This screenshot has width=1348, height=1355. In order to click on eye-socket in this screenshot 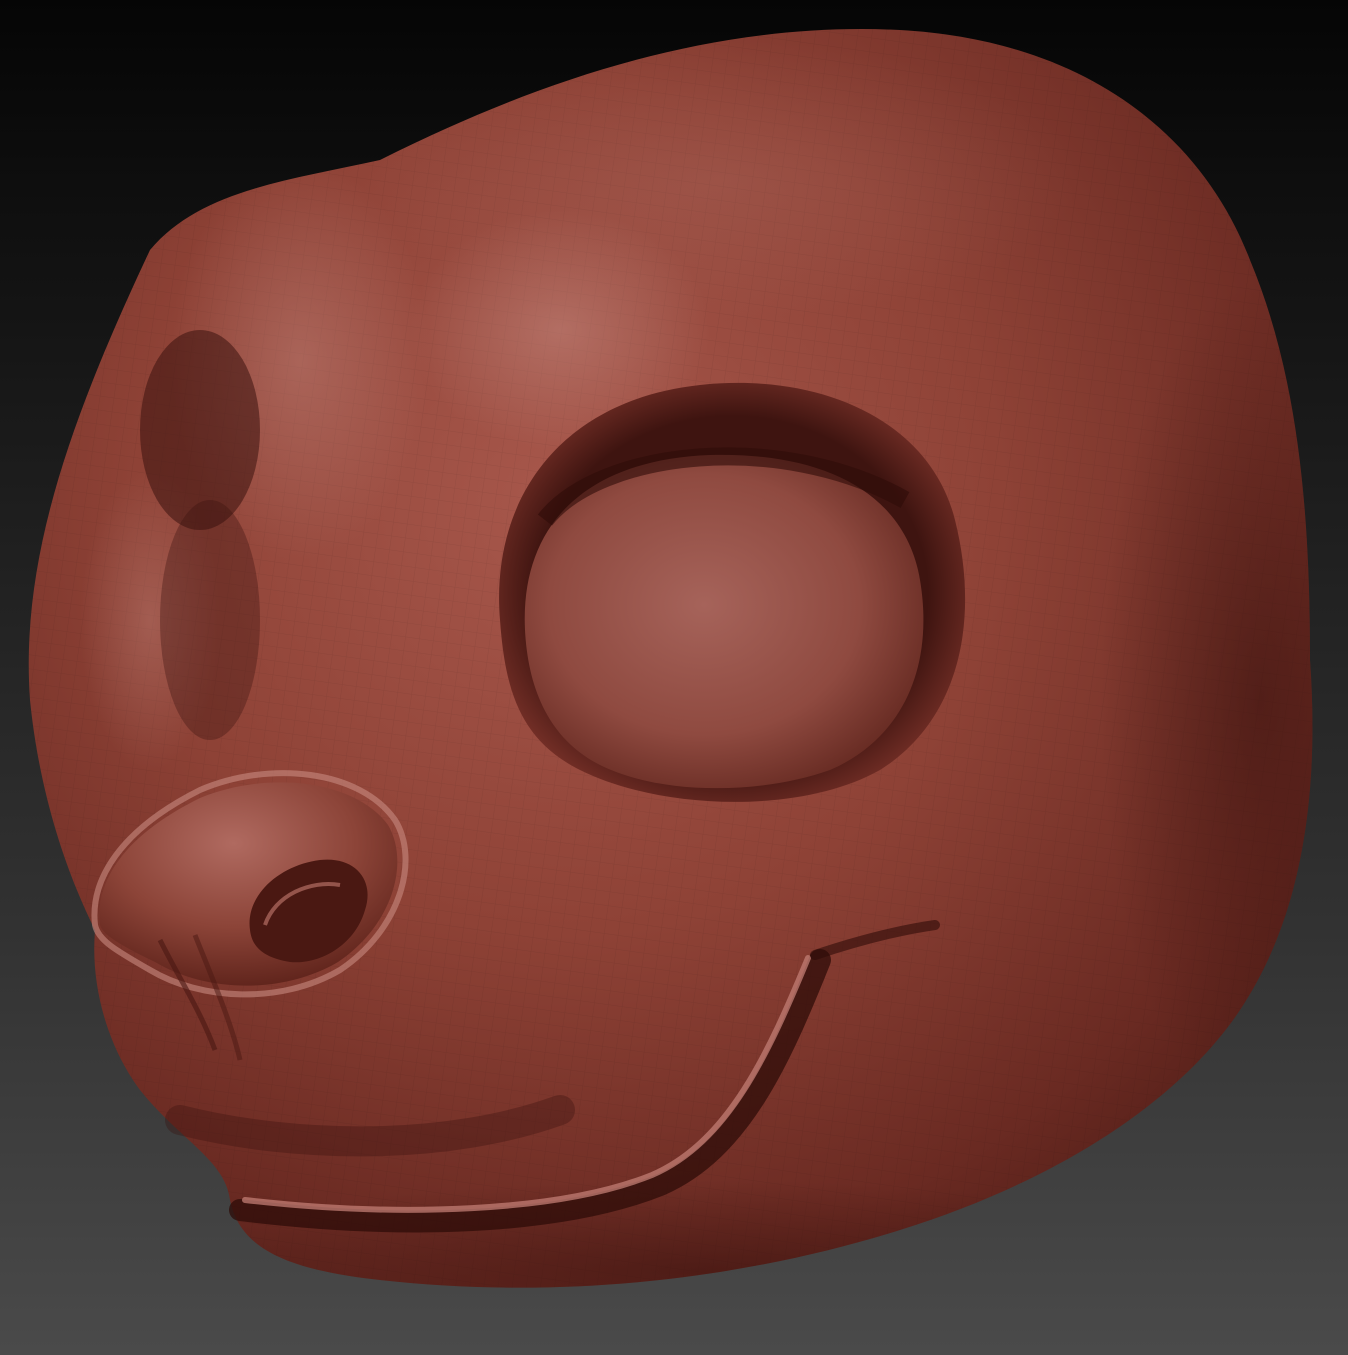, I will do `click(732, 592)`.